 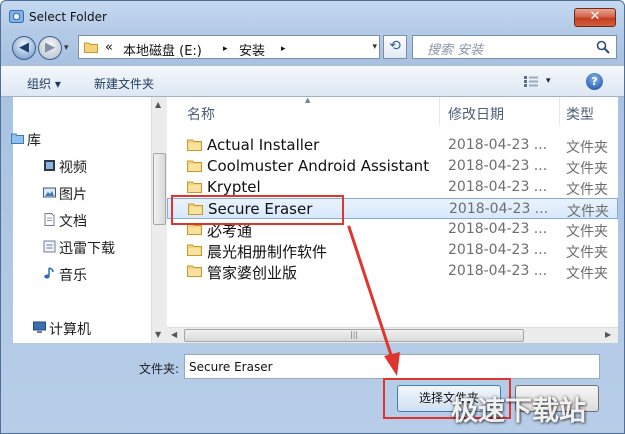 I want to click on document-icon, so click(x=49, y=219).